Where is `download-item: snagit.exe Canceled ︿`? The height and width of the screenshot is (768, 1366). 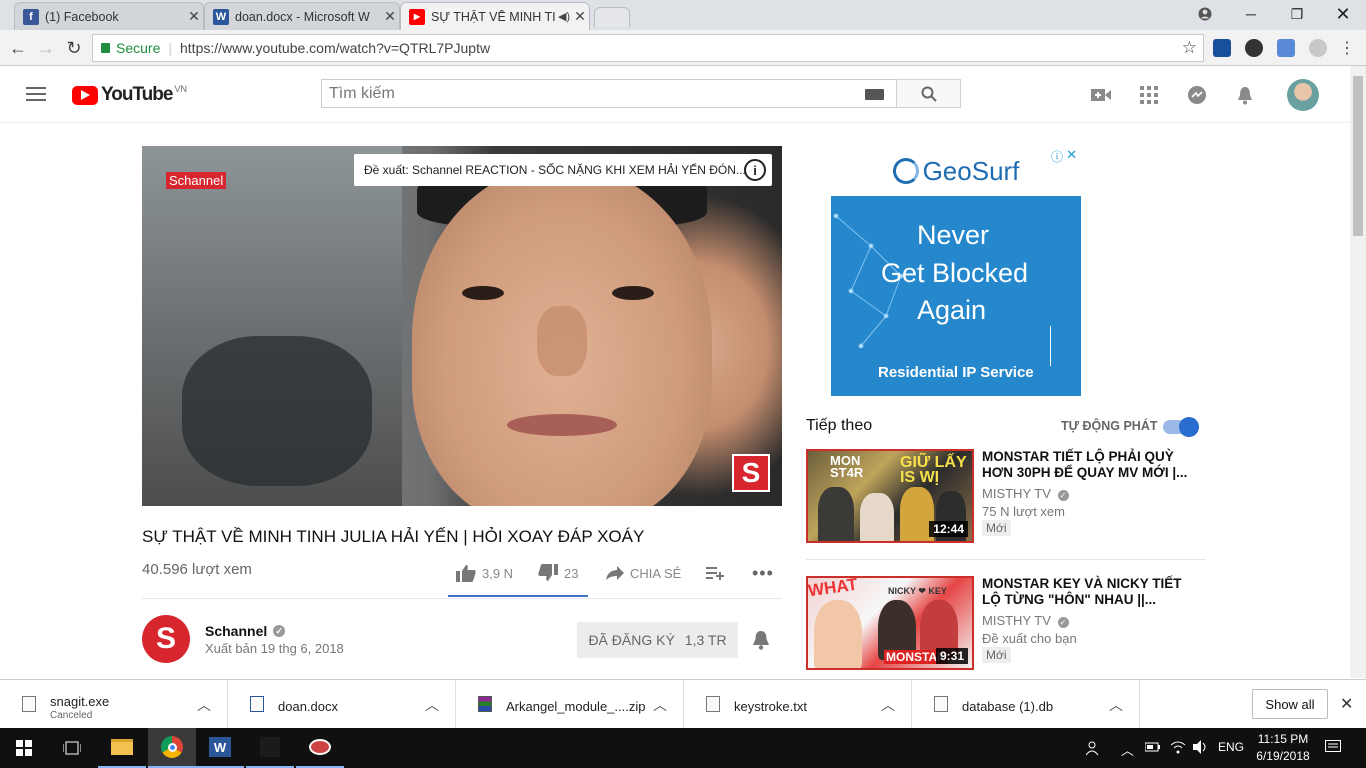 download-item: snagit.exe Canceled ︿ is located at coordinates (114, 704).